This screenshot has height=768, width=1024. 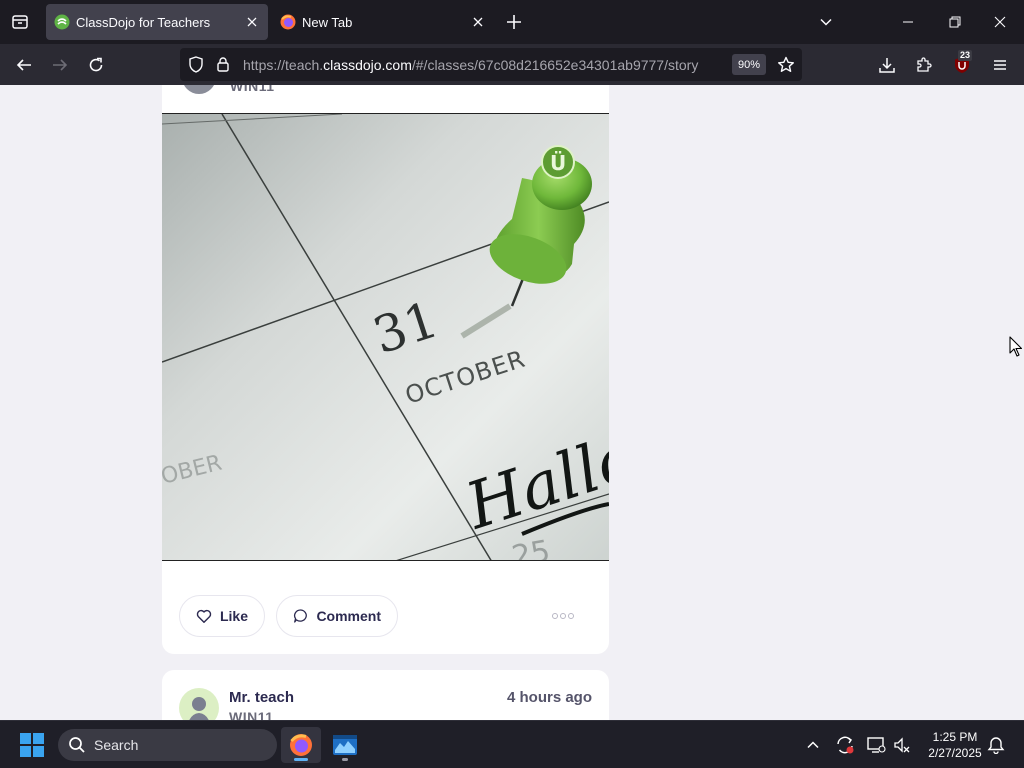 I want to click on bell-icon, so click(x=996, y=745).